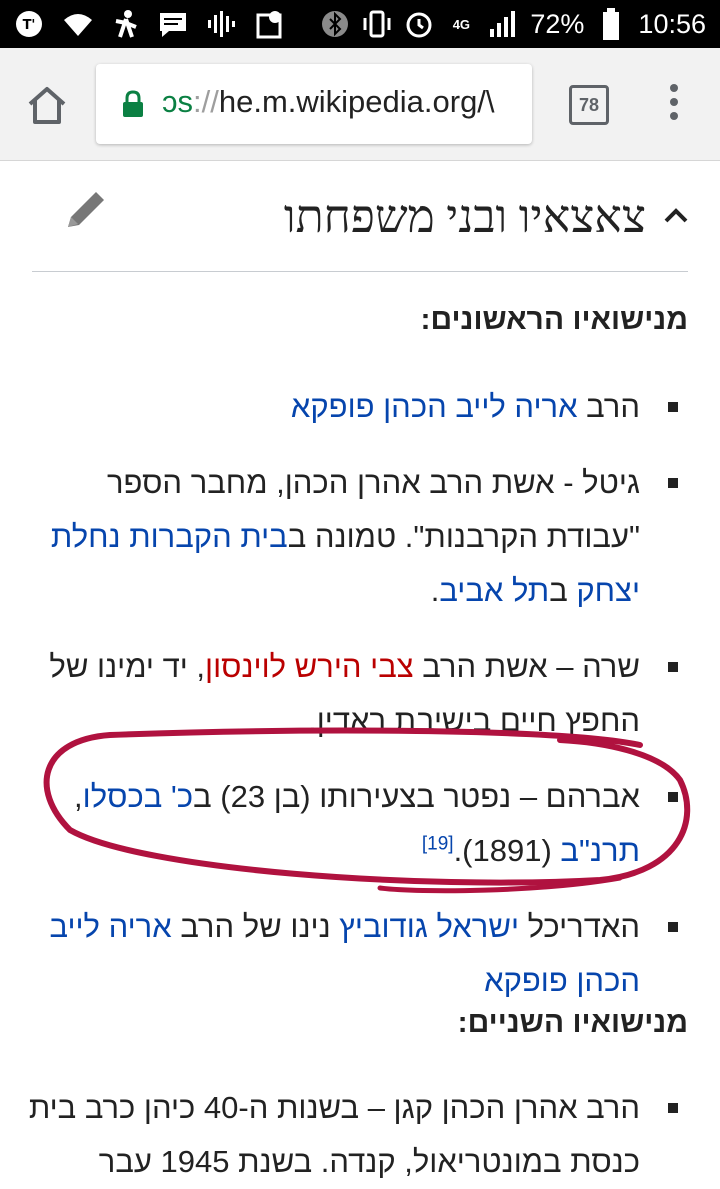 The height and width of the screenshot is (1189, 720). What do you see at coordinates (87, 210) in the screenshot?
I see `edit-pencil-icon` at bounding box center [87, 210].